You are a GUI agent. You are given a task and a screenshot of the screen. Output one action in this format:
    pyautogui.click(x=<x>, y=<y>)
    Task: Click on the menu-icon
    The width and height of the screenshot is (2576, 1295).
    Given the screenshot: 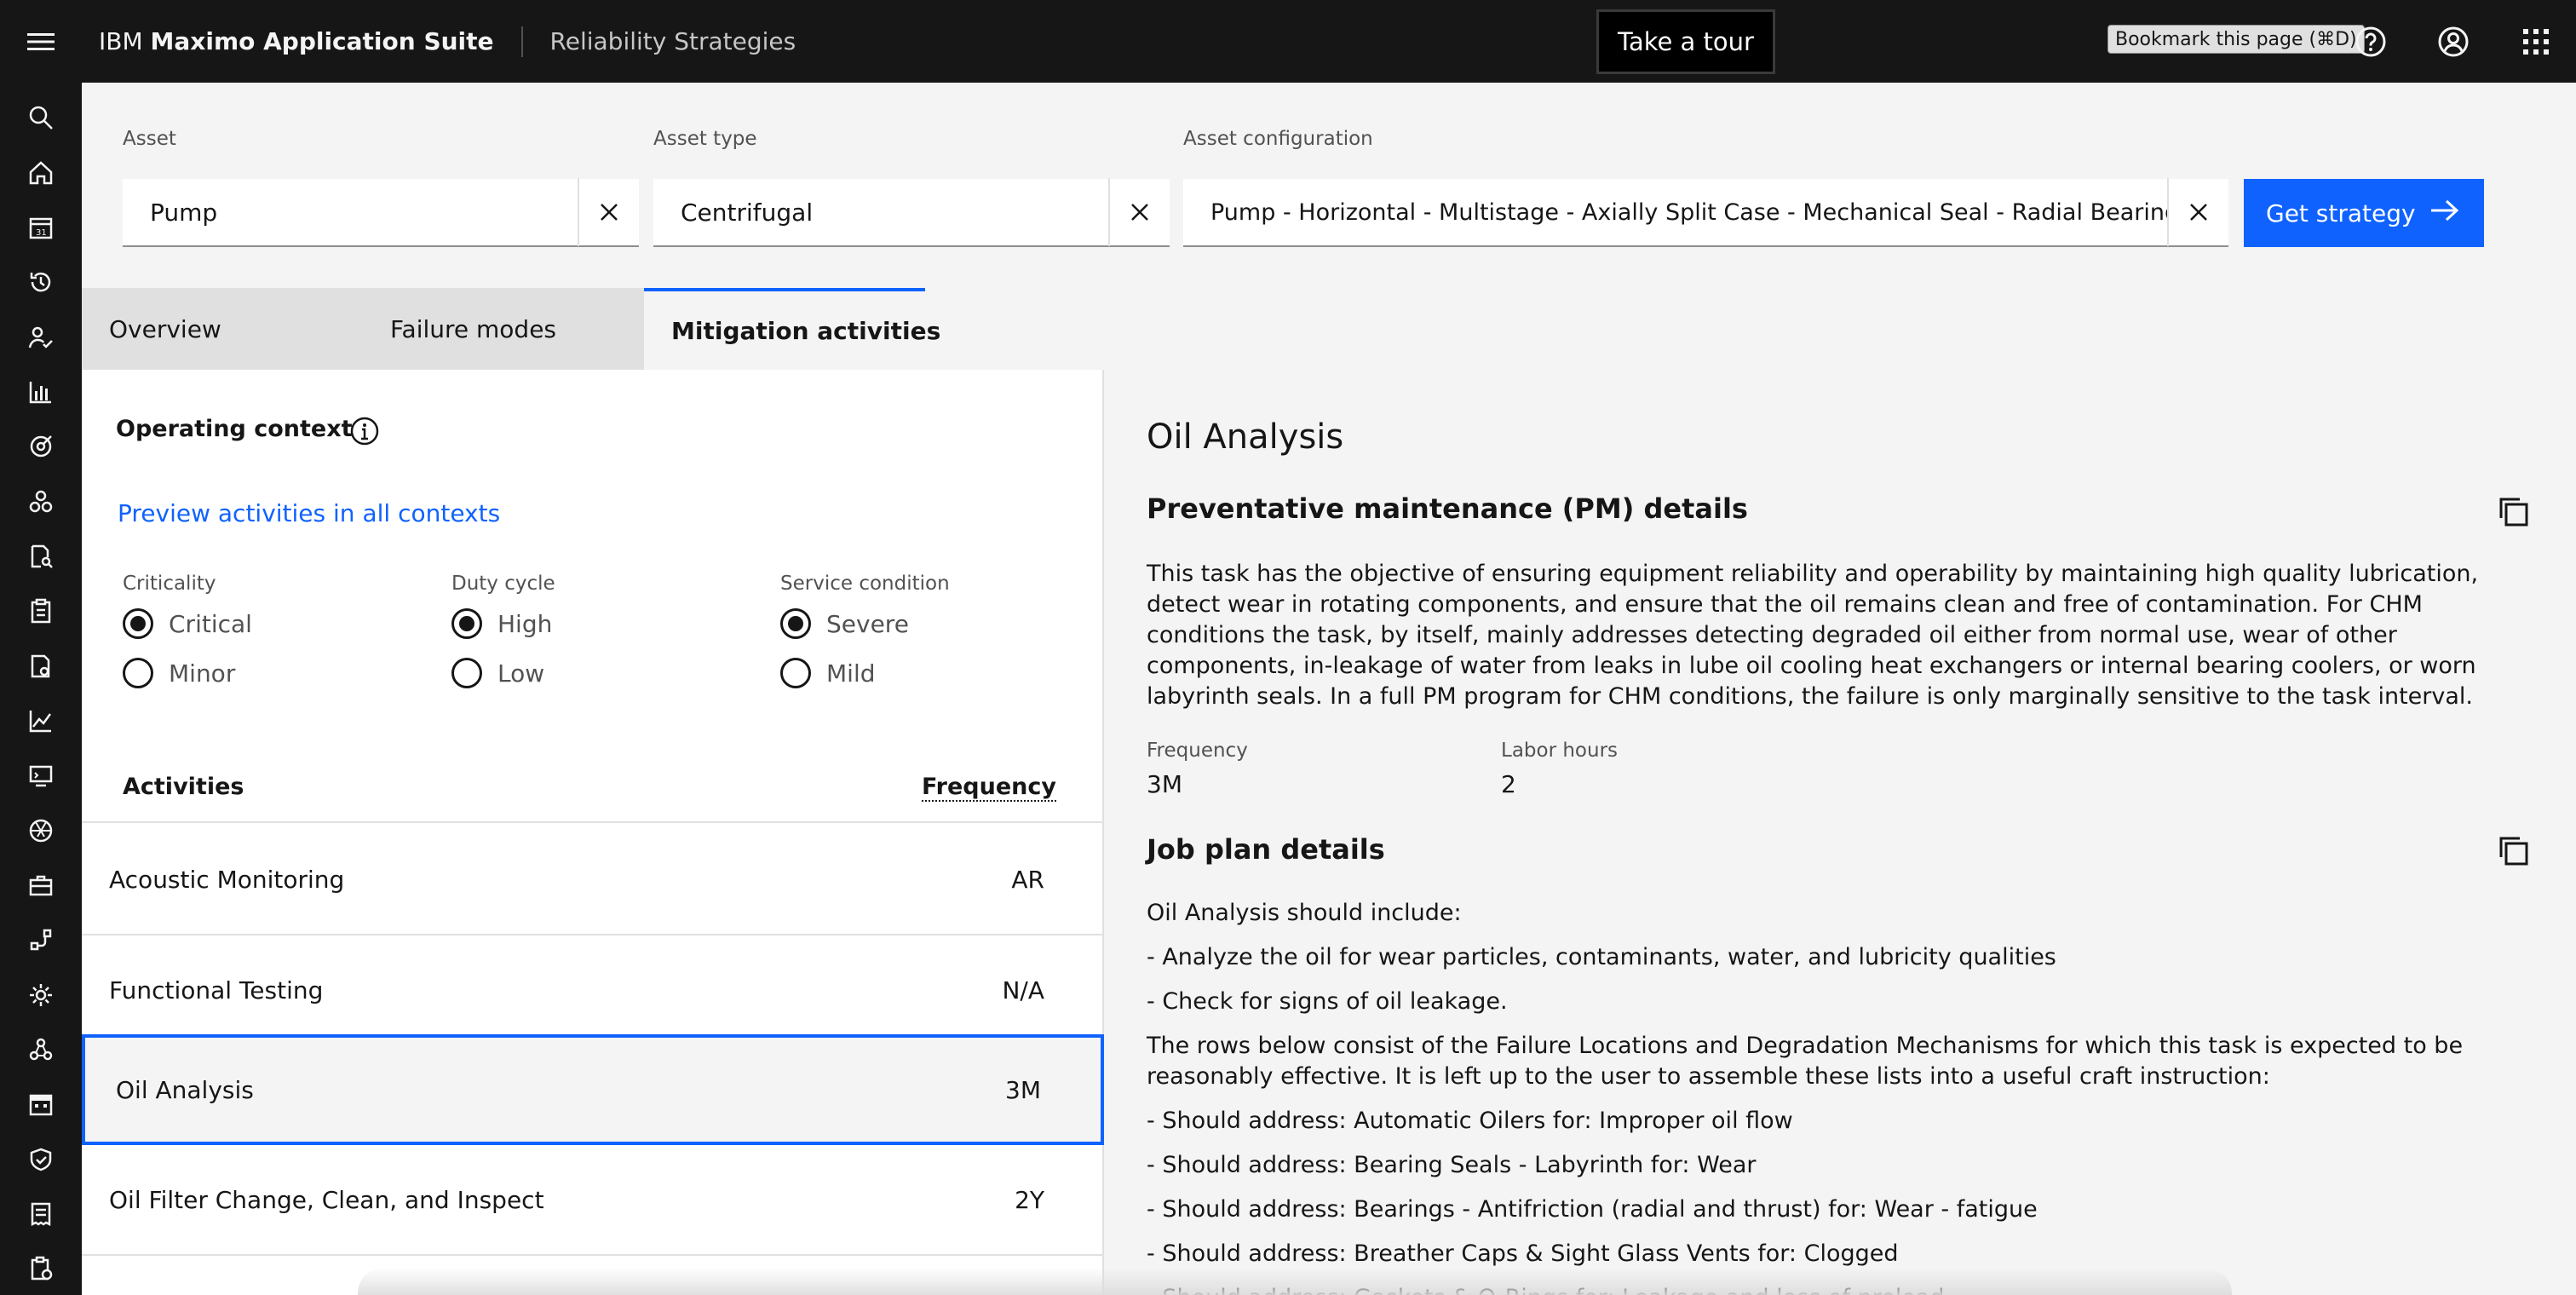 What is the action you would take?
    pyautogui.click(x=41, y=42)
    